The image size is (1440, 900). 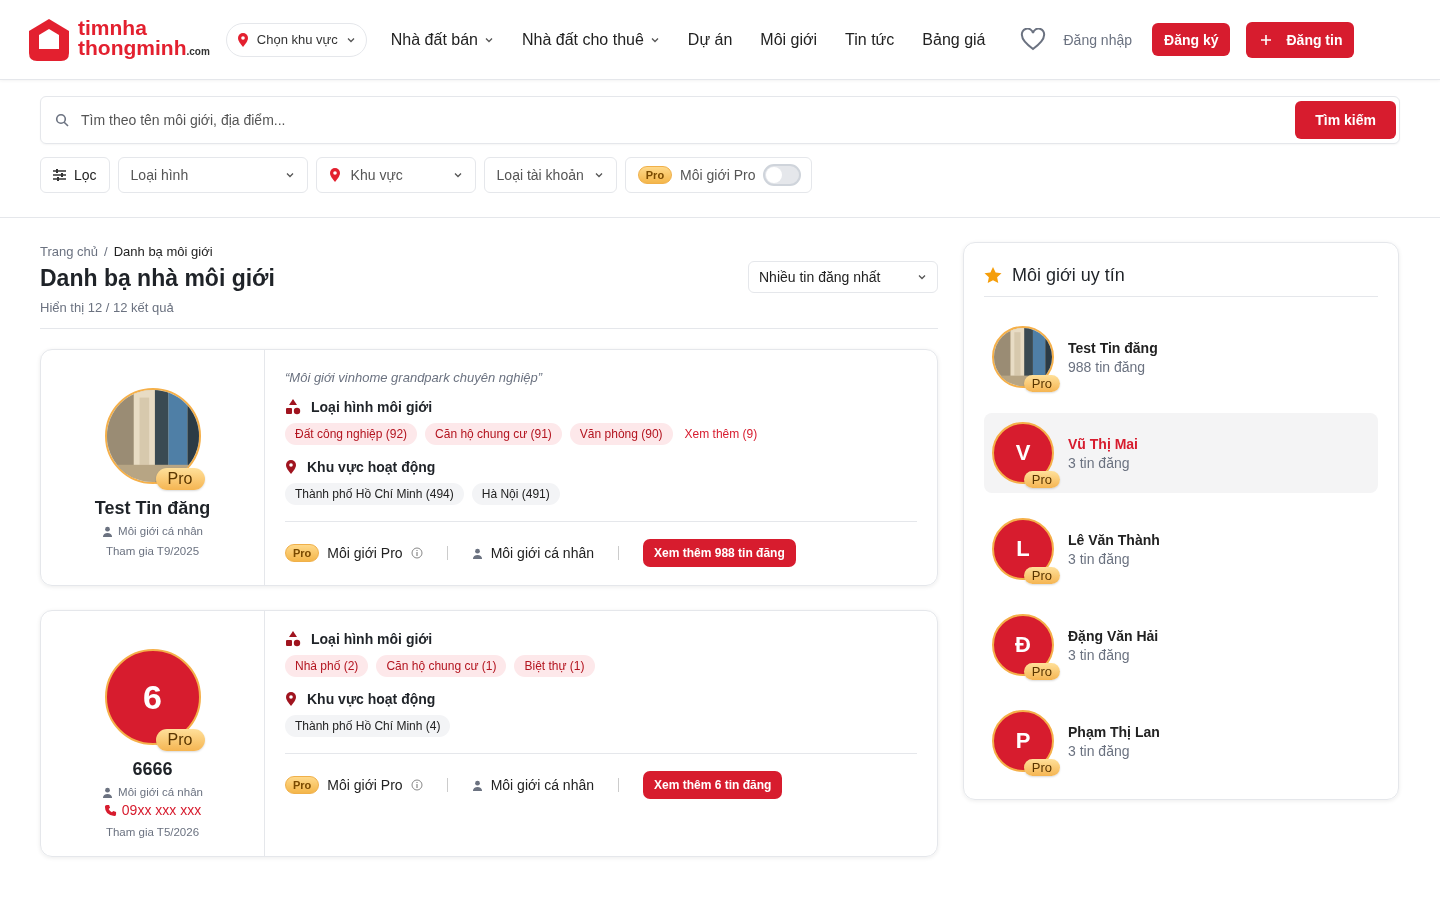 What do you see at coordinates (713, 785) in the screenshot?
I see `view-listings-button: Xem thêm 6 tin đăng` at bounding box center [713, 785].